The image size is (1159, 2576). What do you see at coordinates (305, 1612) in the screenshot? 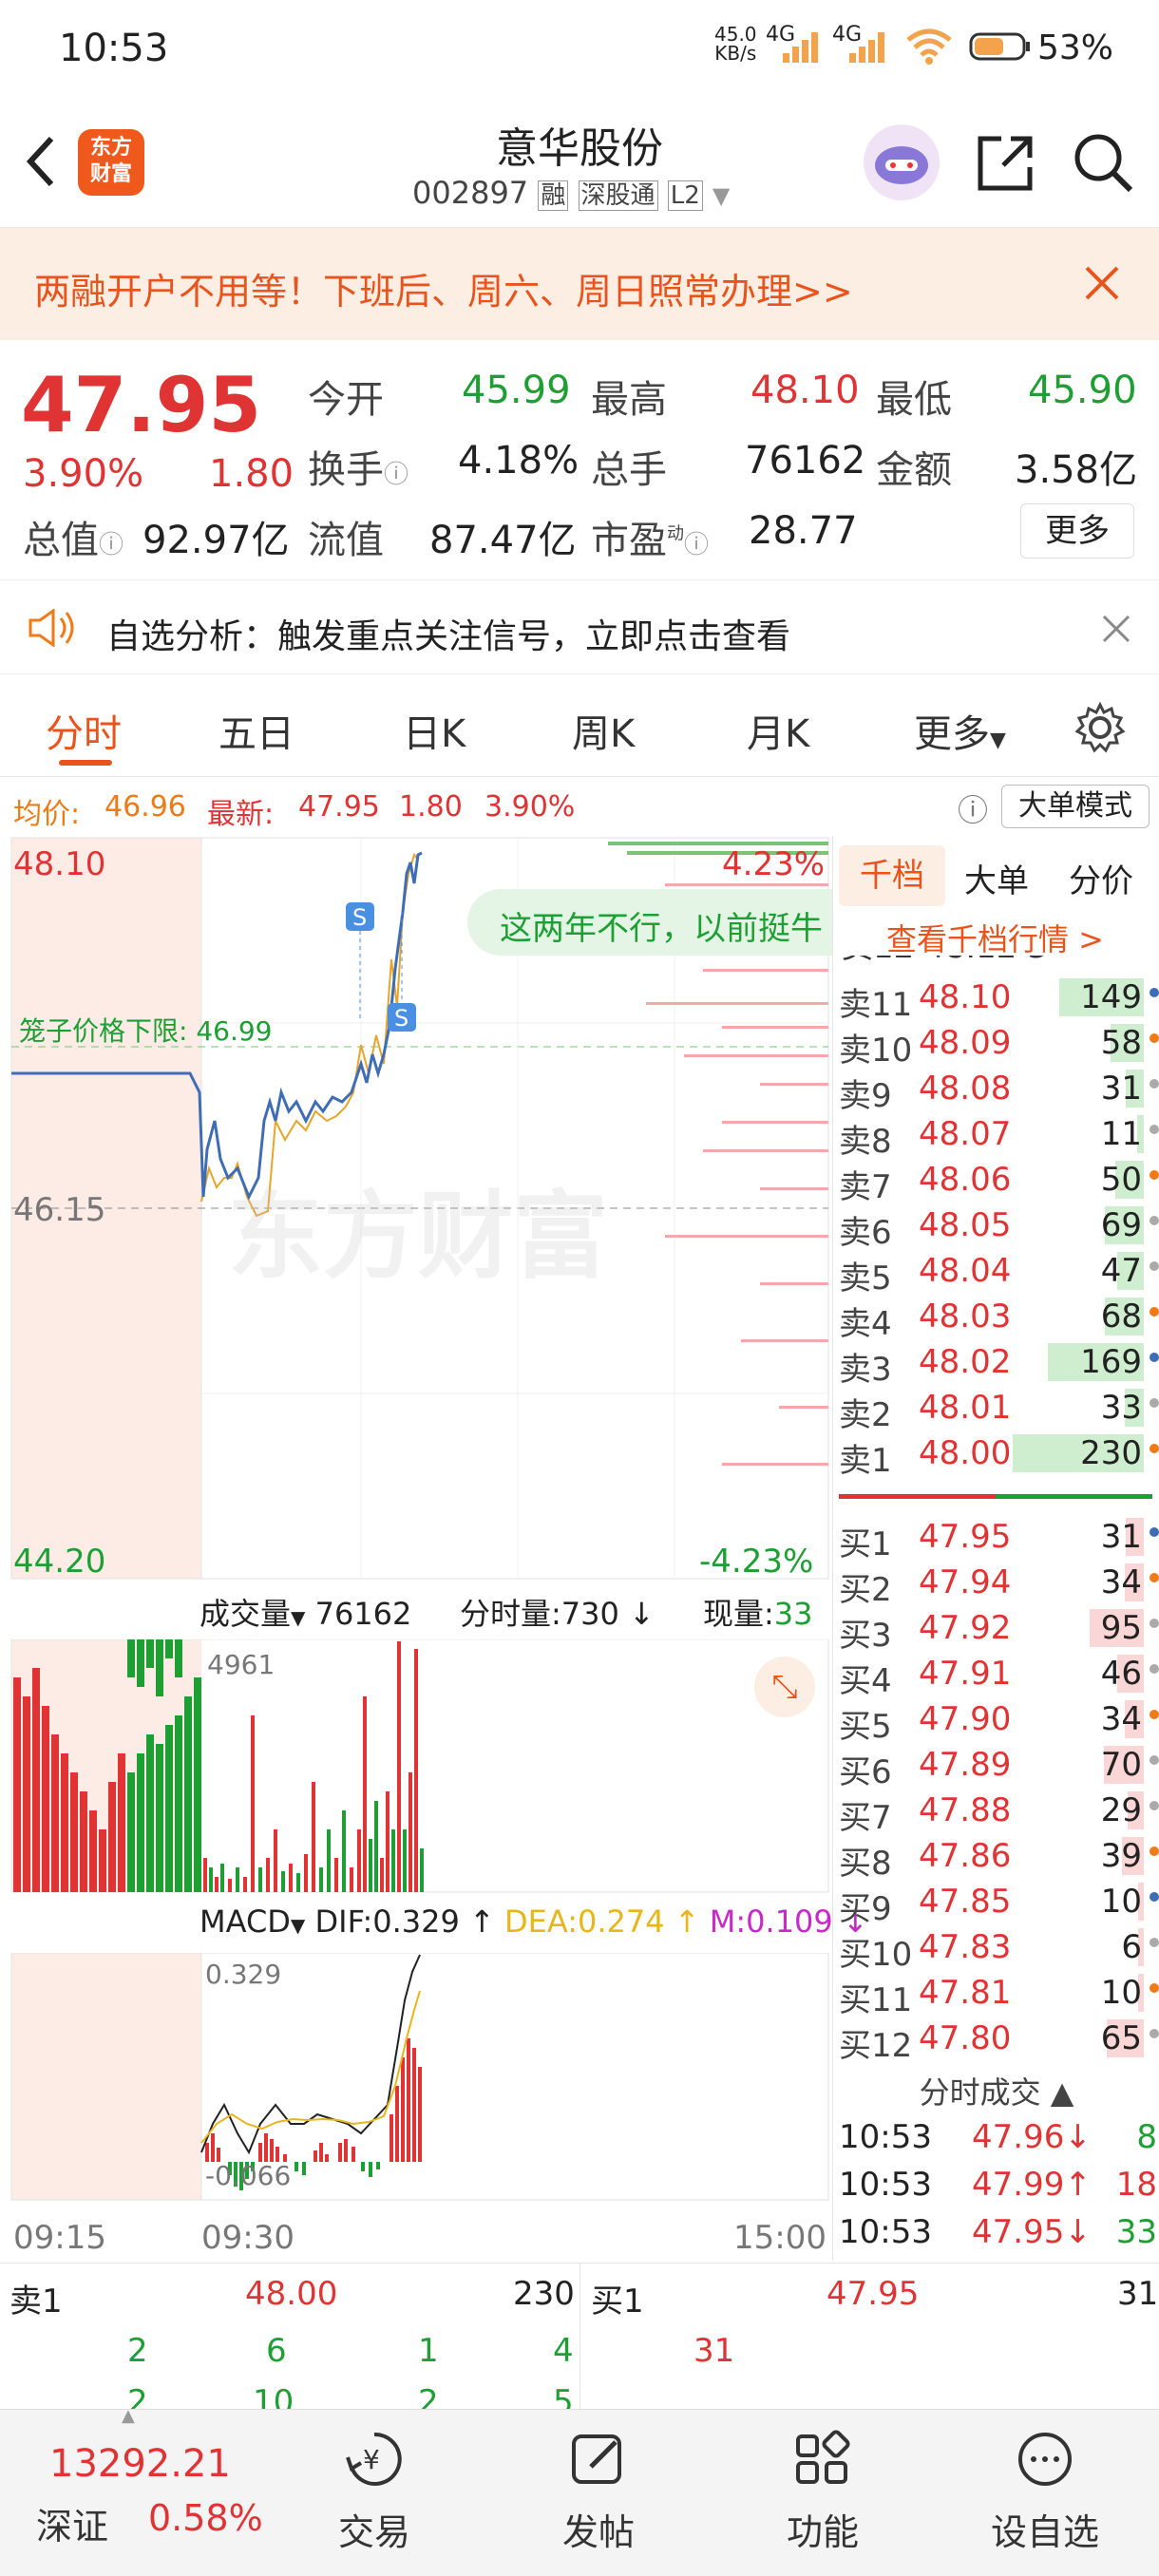
I see `volume-header: 成交量▼ 76162` at bounding box center [305, 1612].